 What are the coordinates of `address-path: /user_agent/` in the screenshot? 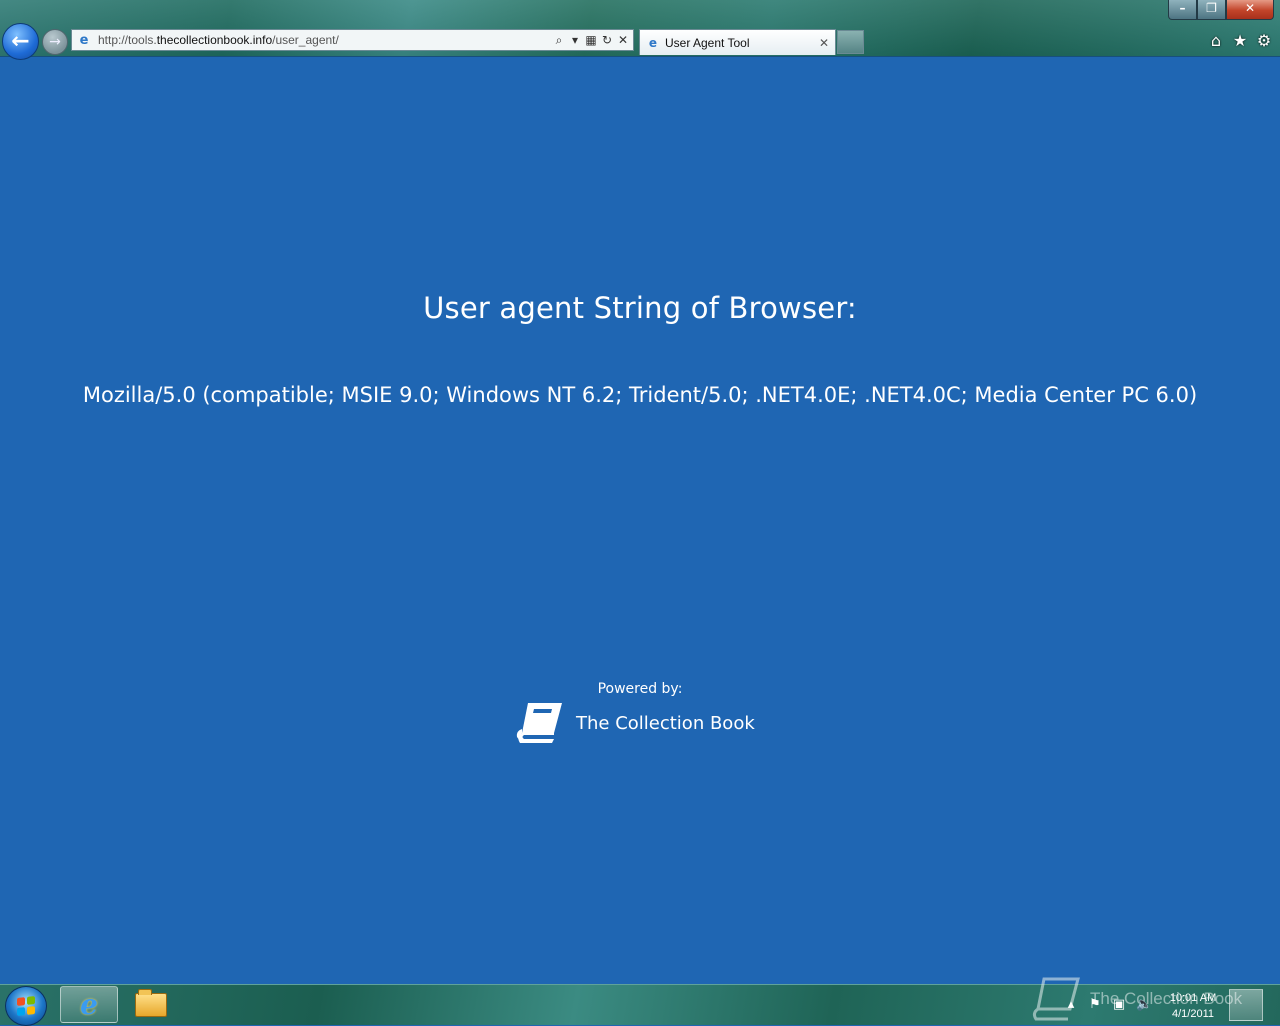 It's located at (305, 40).